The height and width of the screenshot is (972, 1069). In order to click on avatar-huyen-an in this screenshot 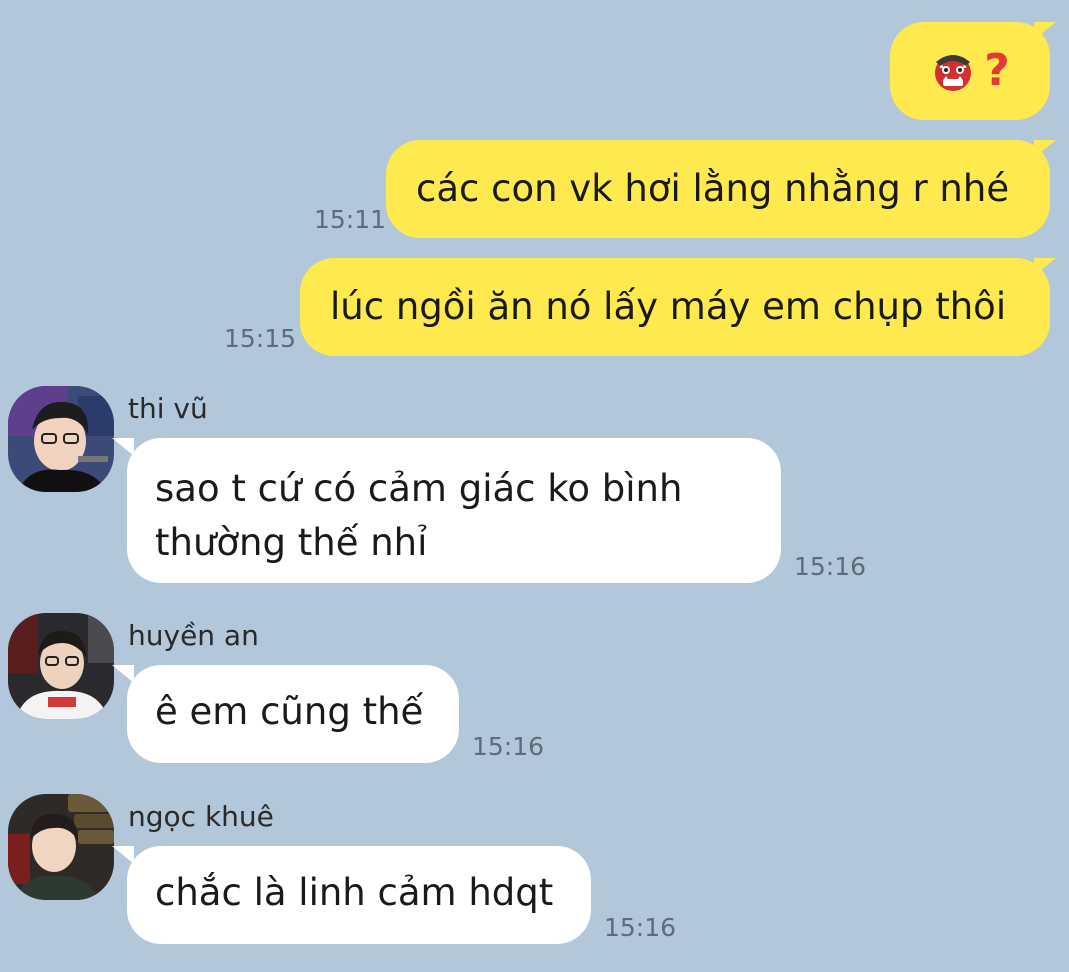, I will do `click(61, 666)`.